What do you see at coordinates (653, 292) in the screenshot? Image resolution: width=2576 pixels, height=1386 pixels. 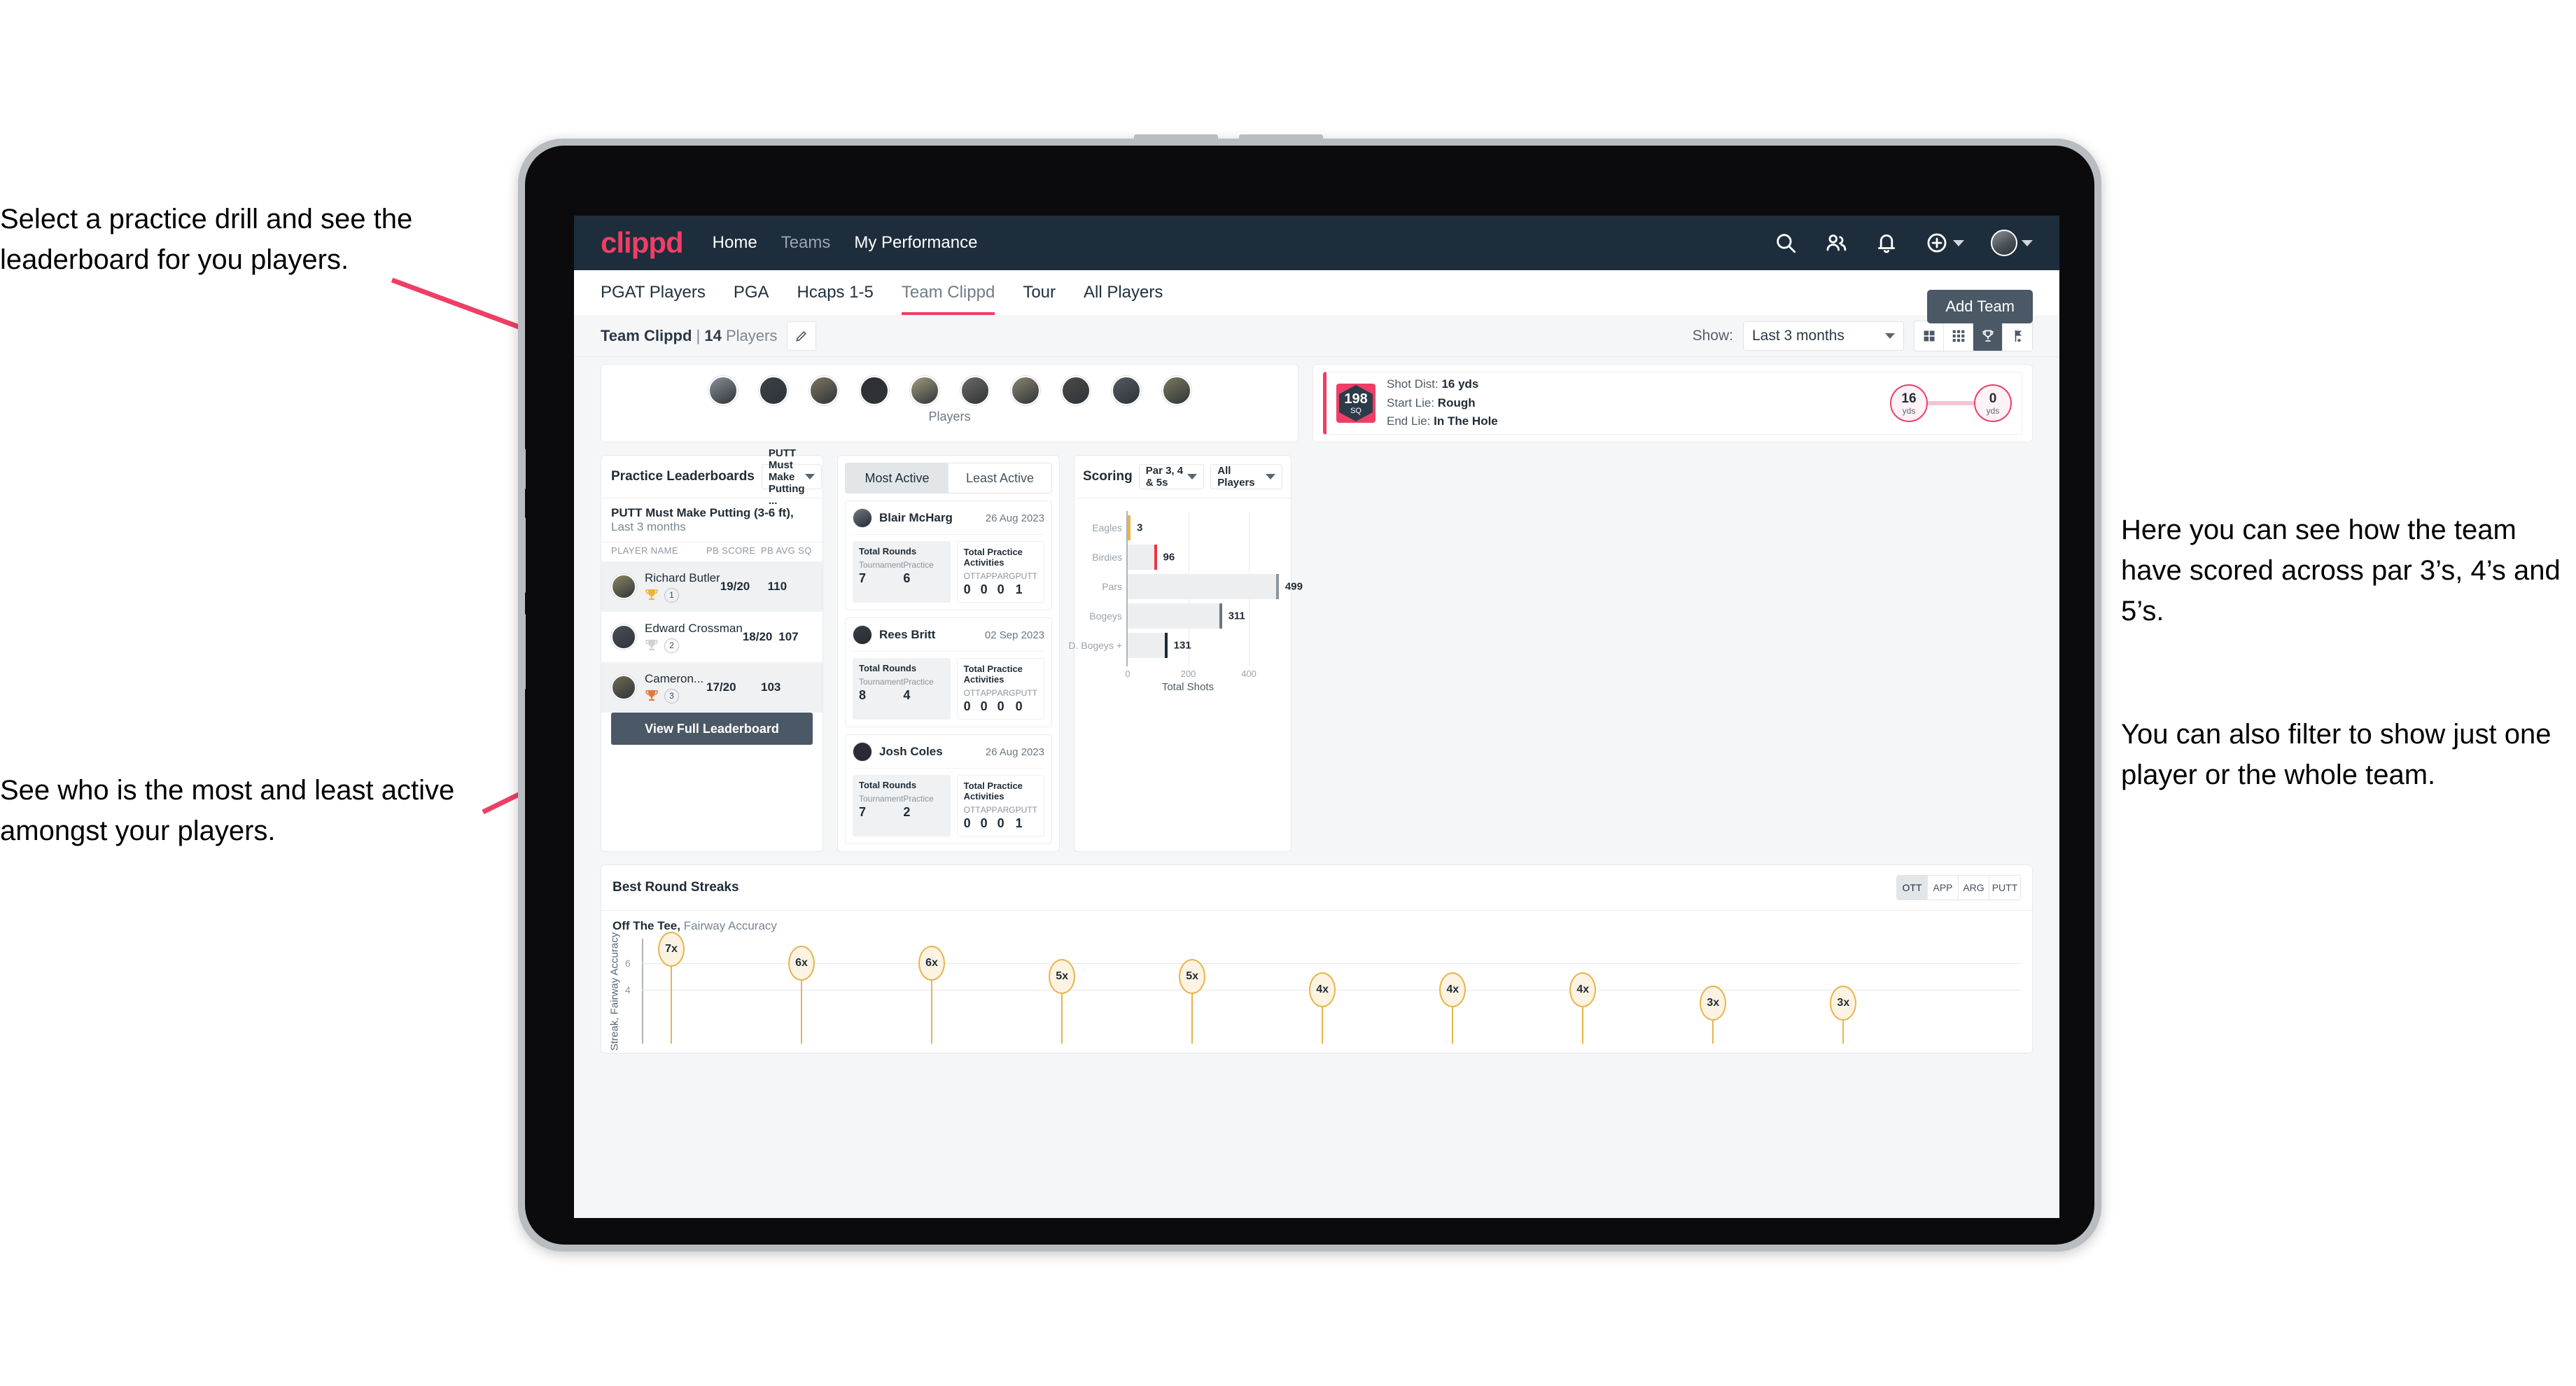 I see `tab-pgat-players: PGAT Players` at bounding box center [653, 292].